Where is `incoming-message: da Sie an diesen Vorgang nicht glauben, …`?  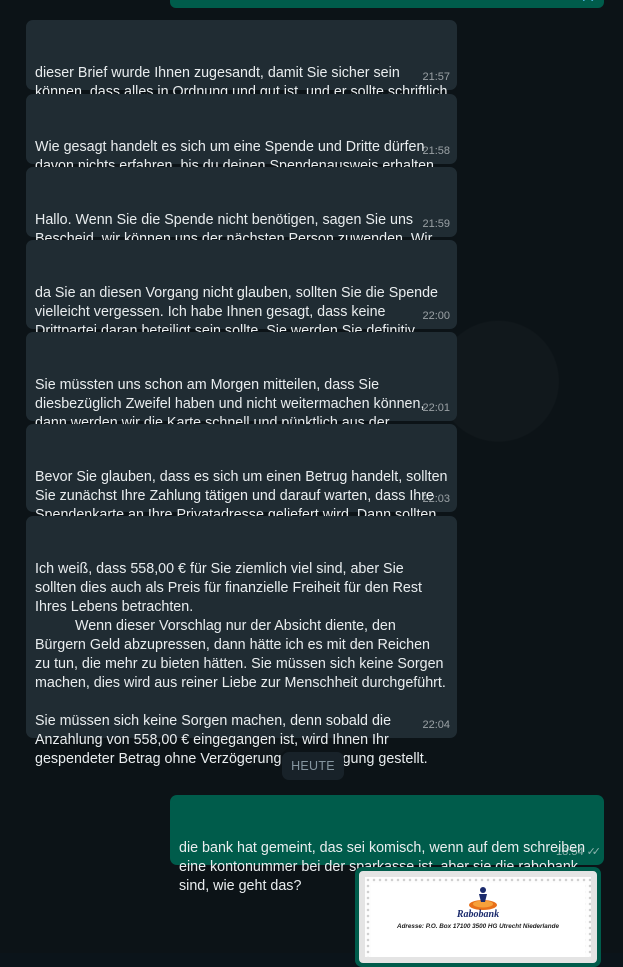 incoming-message: da Sie an diesen Vorgang nicht glauben, … is located at coordinates (241, 299).